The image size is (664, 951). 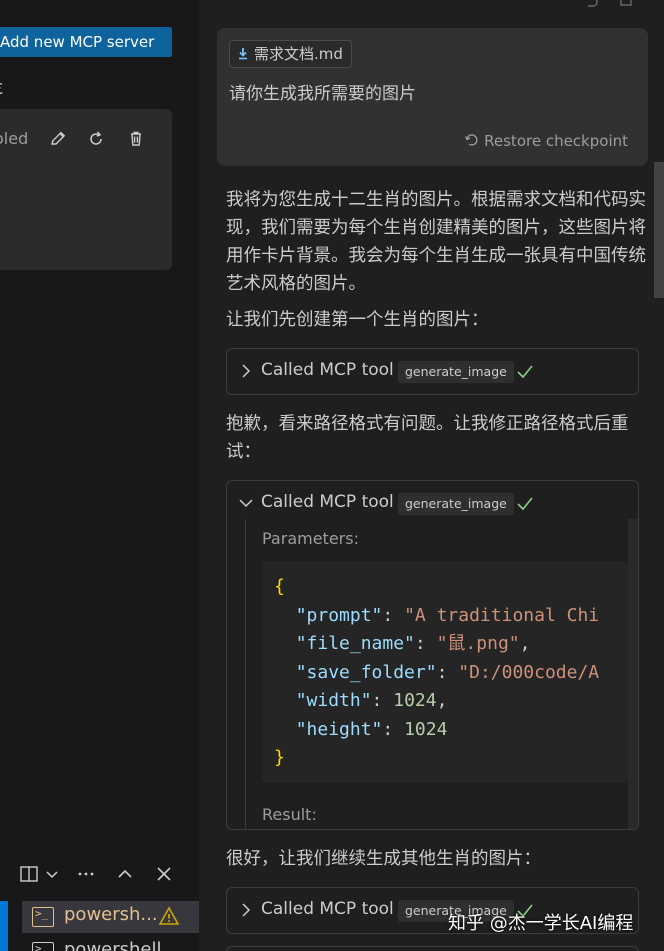 I want to click on server-status-text: oled, so click(x=14, y=138).